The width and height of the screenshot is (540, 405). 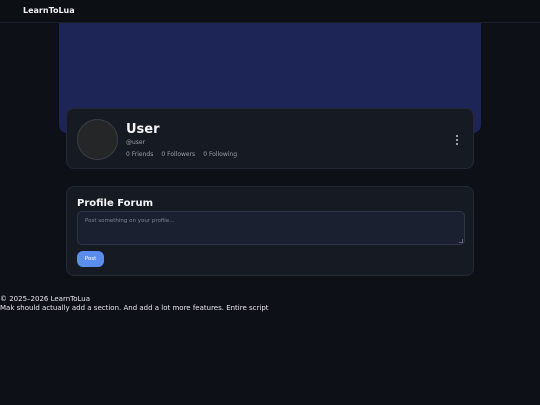 What do you see at coordinates (270, 11) in the screenshot?
I see `top-navbar: LearnToLua` at bounding box center [270, 11].